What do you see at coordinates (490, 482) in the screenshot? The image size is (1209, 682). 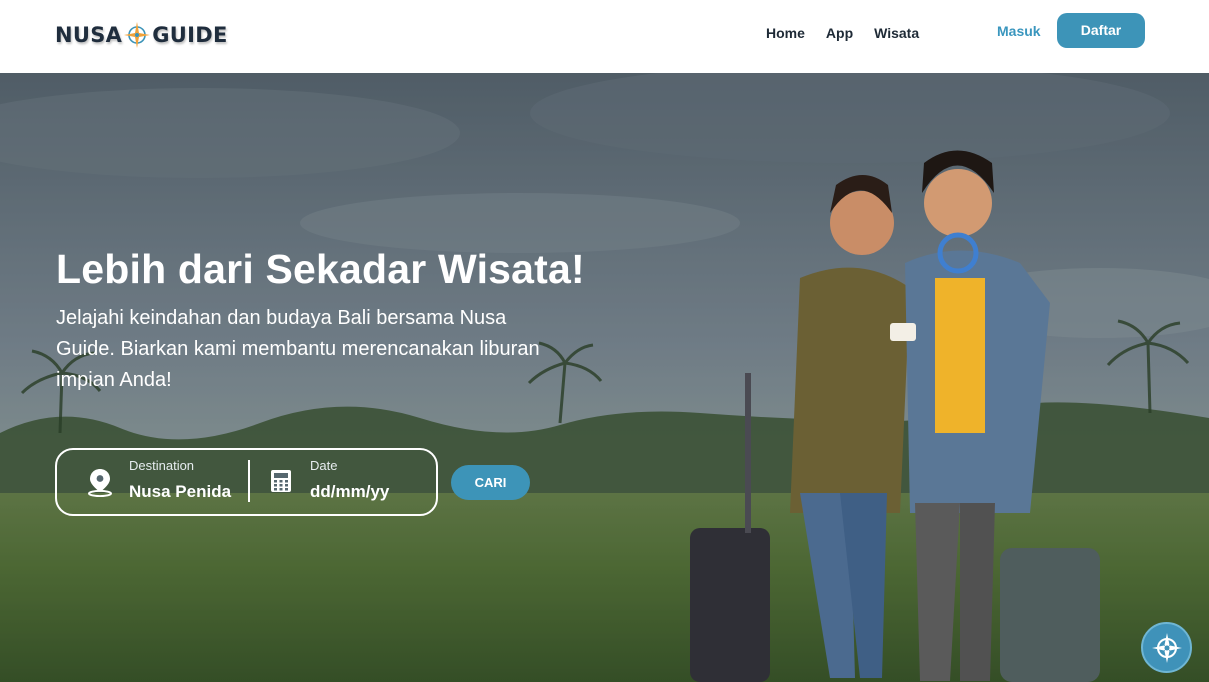 I see `search-button: CARI` at bounding box center [490, 482].